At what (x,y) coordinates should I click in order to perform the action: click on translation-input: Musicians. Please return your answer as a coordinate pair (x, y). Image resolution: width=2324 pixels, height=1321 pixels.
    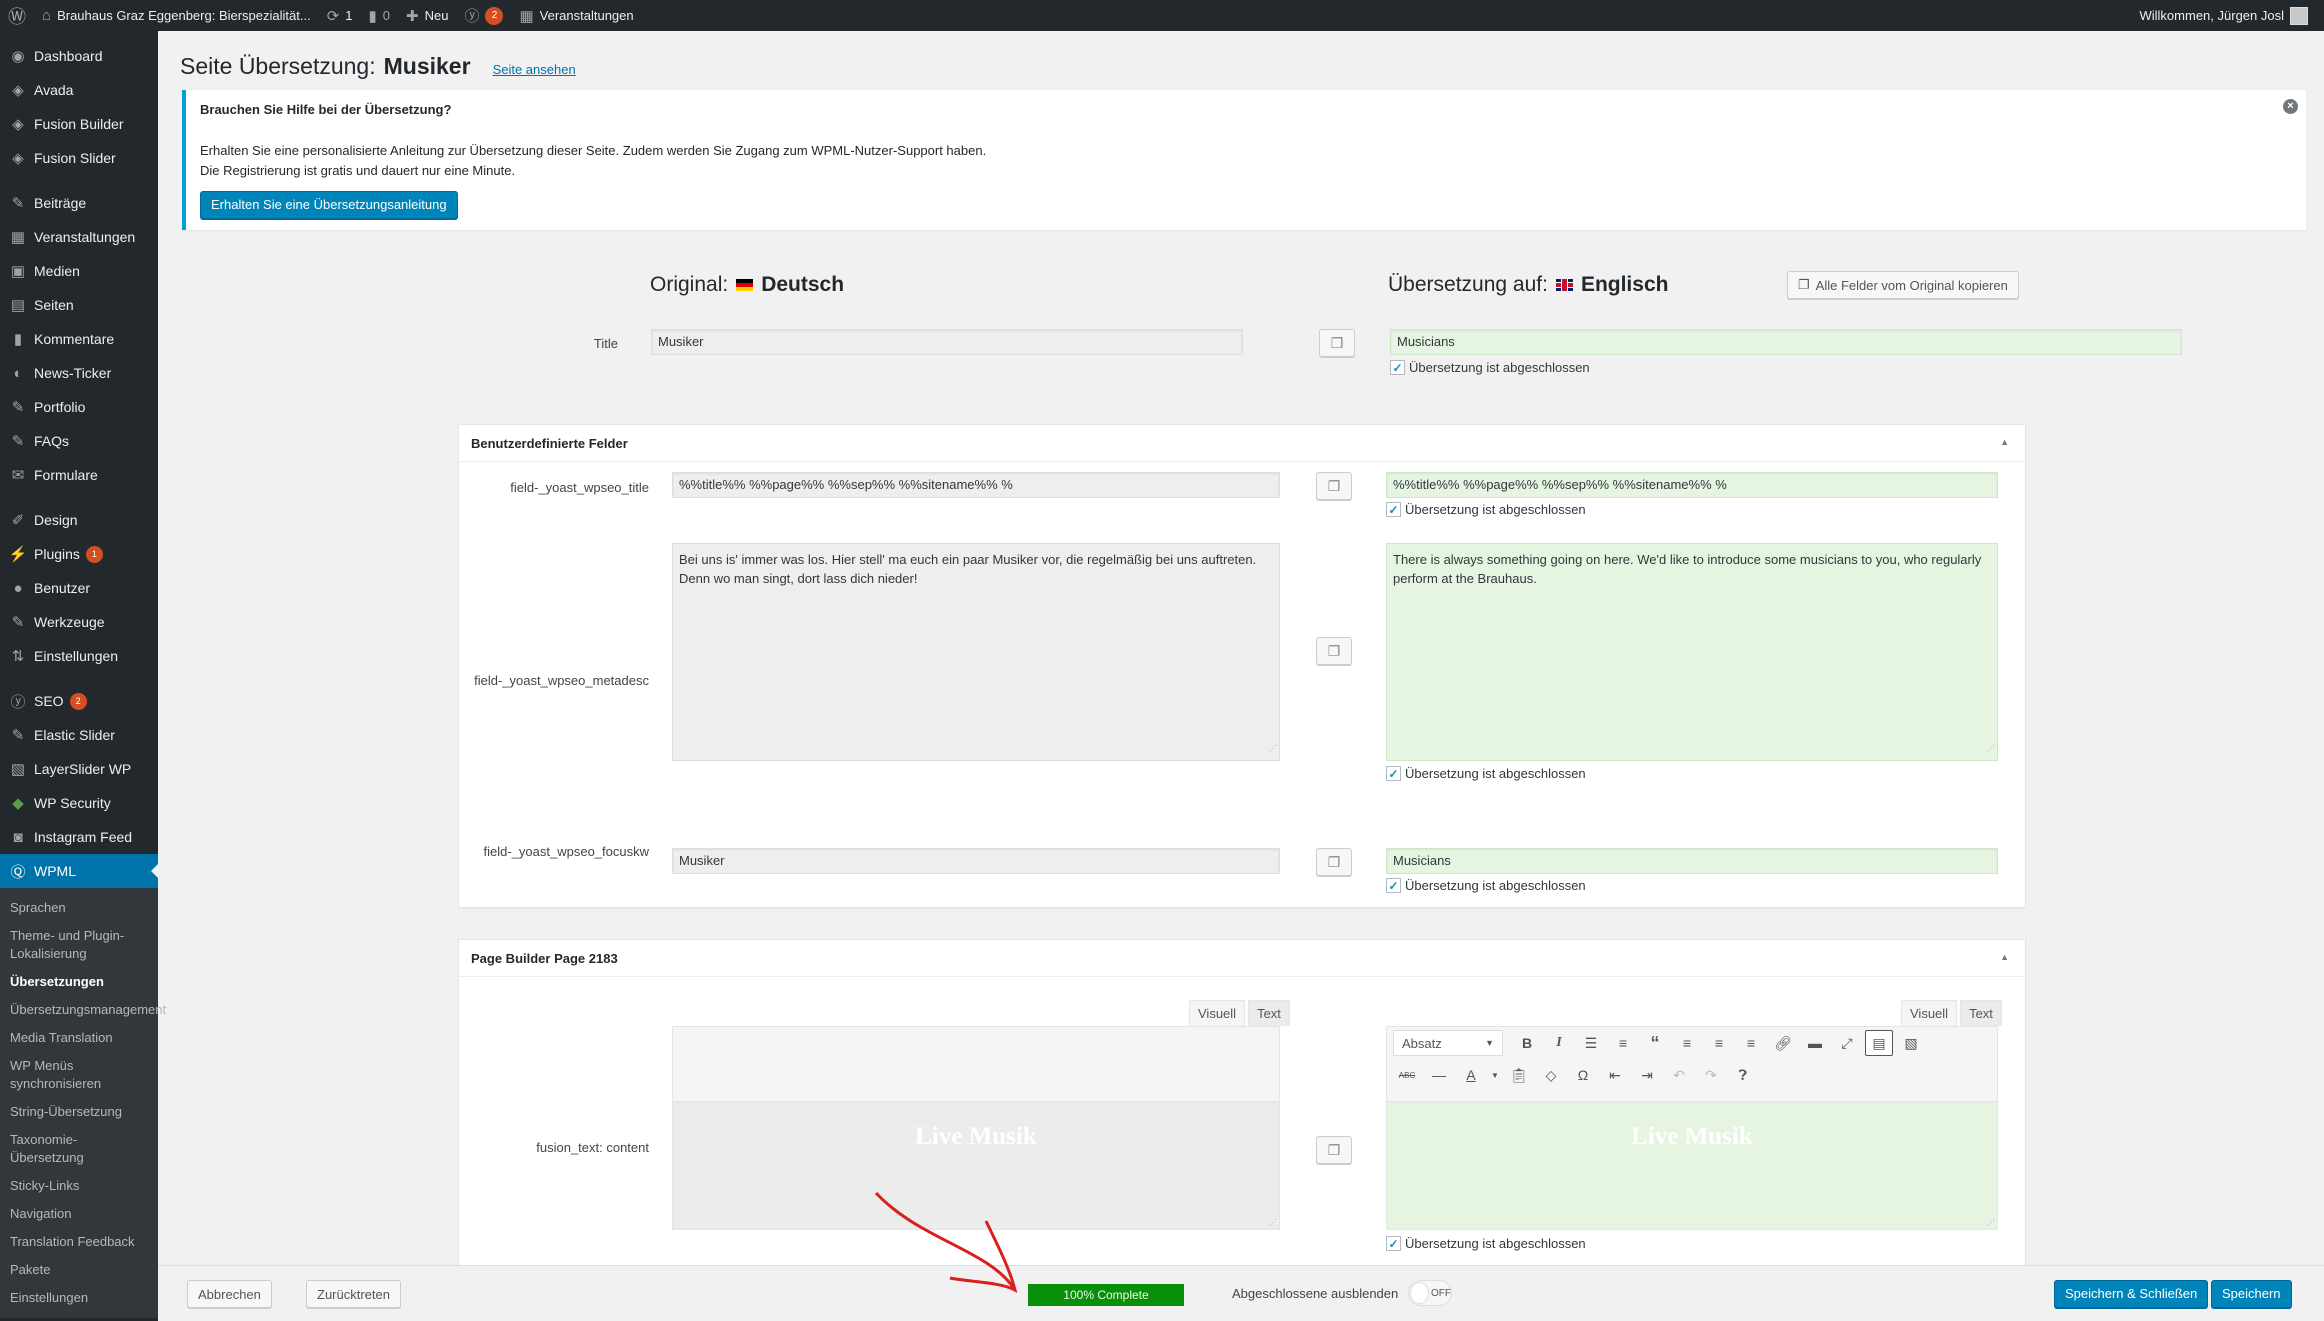
    Looking at the image, I should click on (1692, 861).